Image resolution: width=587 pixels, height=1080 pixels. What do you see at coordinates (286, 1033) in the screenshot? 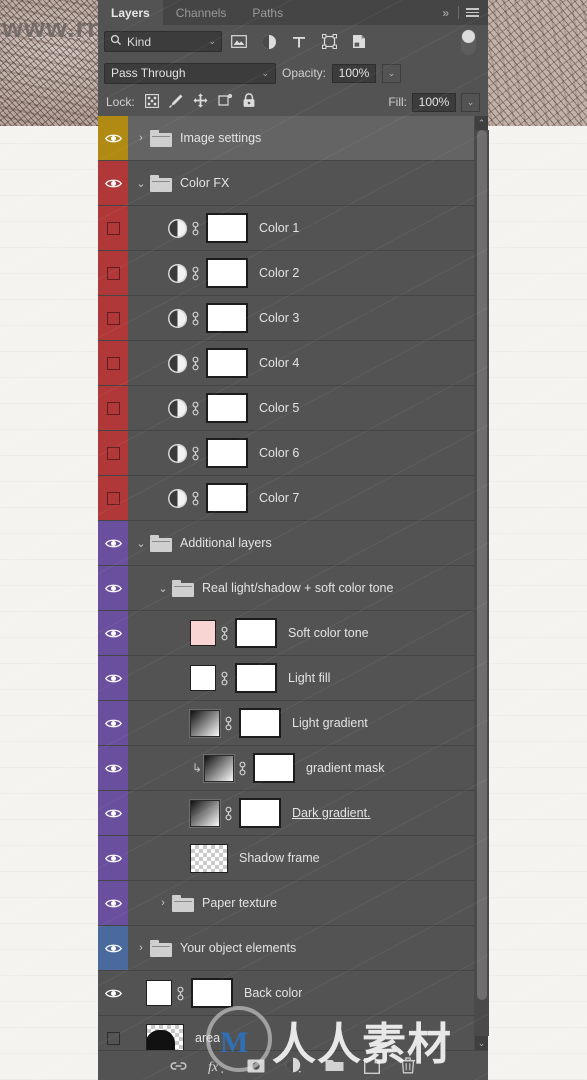
I see `layer-row: area` at bounding box center [286, 1033].